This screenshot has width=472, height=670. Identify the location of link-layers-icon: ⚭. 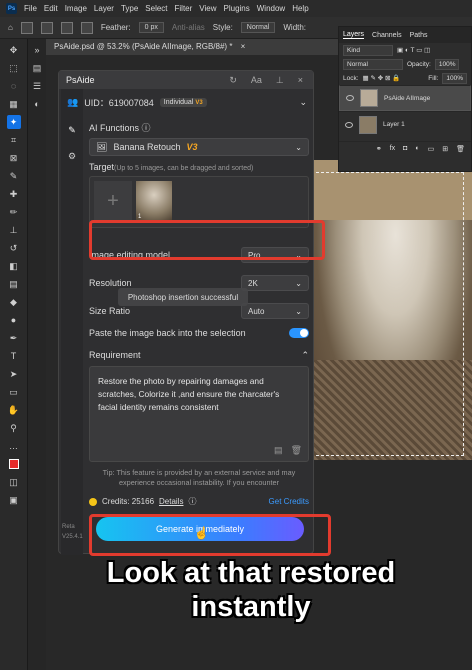
(379, 149).